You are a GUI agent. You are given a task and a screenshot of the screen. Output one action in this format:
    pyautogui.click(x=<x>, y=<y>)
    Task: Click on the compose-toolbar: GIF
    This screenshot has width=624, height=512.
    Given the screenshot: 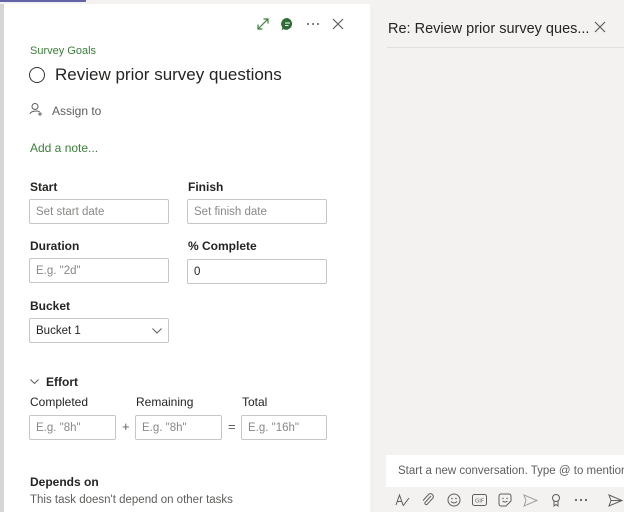 What is the action you would take?
    pyautogui.click(x=492, y=500)
    